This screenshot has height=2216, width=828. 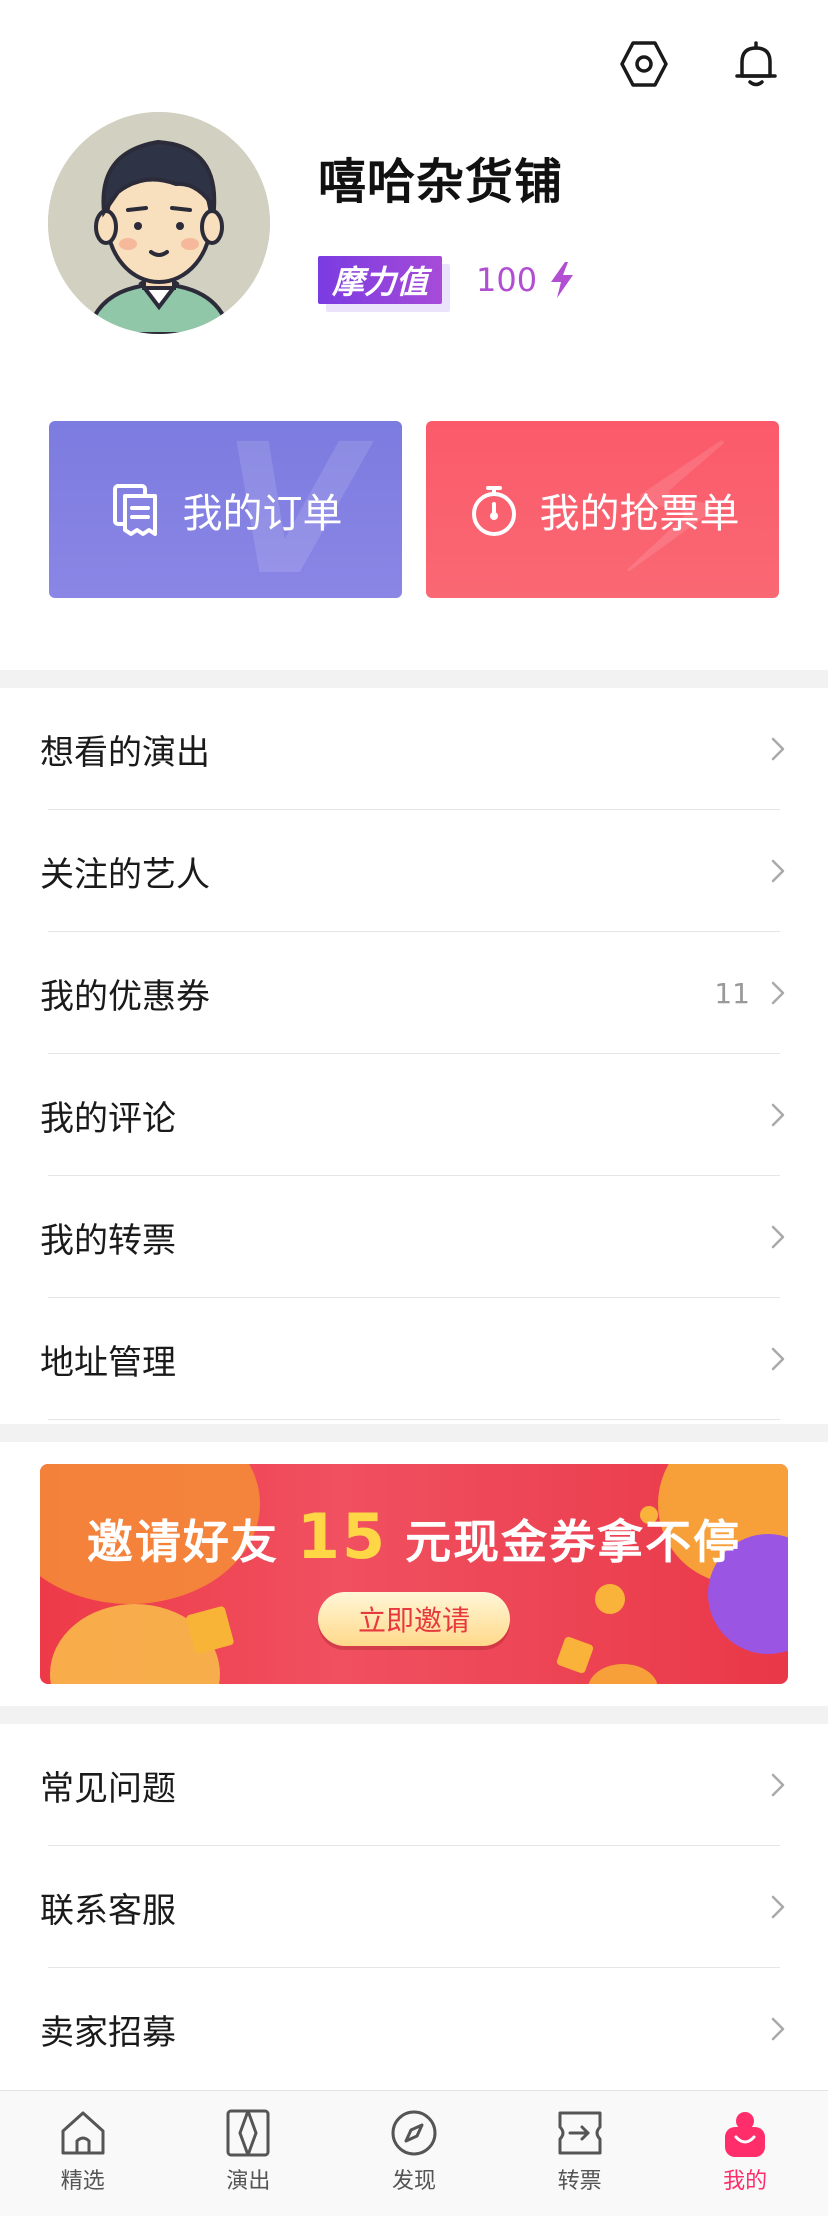 I want to click on menu-item-coupons: 我的优惠券 11, so click(x=414, y=993).